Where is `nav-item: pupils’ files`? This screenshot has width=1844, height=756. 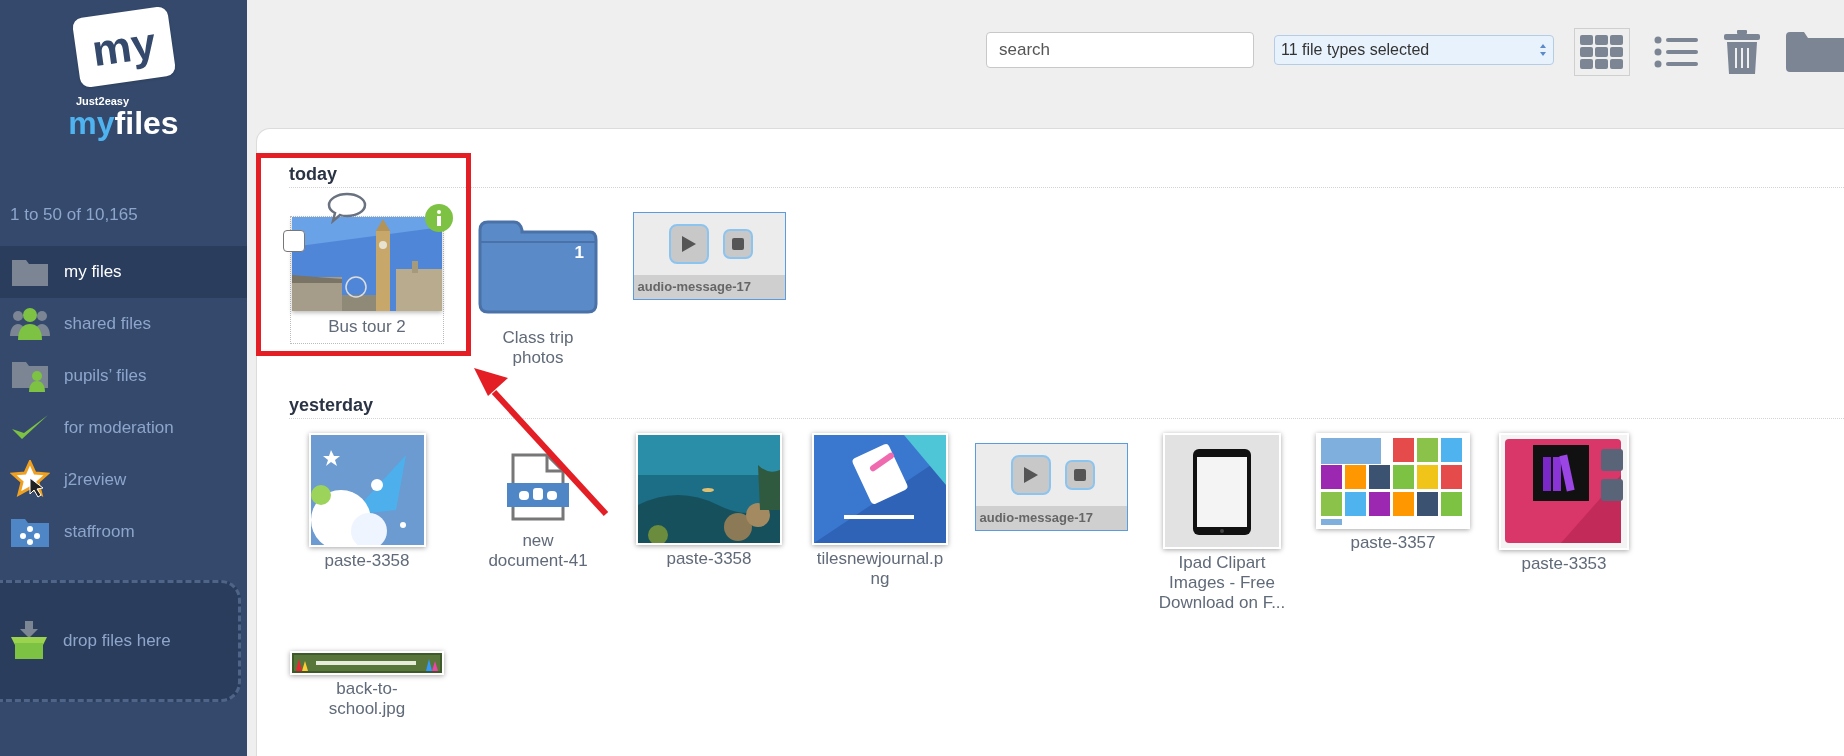
nav-item: pupils’ files is located at coordinates (123, 376).